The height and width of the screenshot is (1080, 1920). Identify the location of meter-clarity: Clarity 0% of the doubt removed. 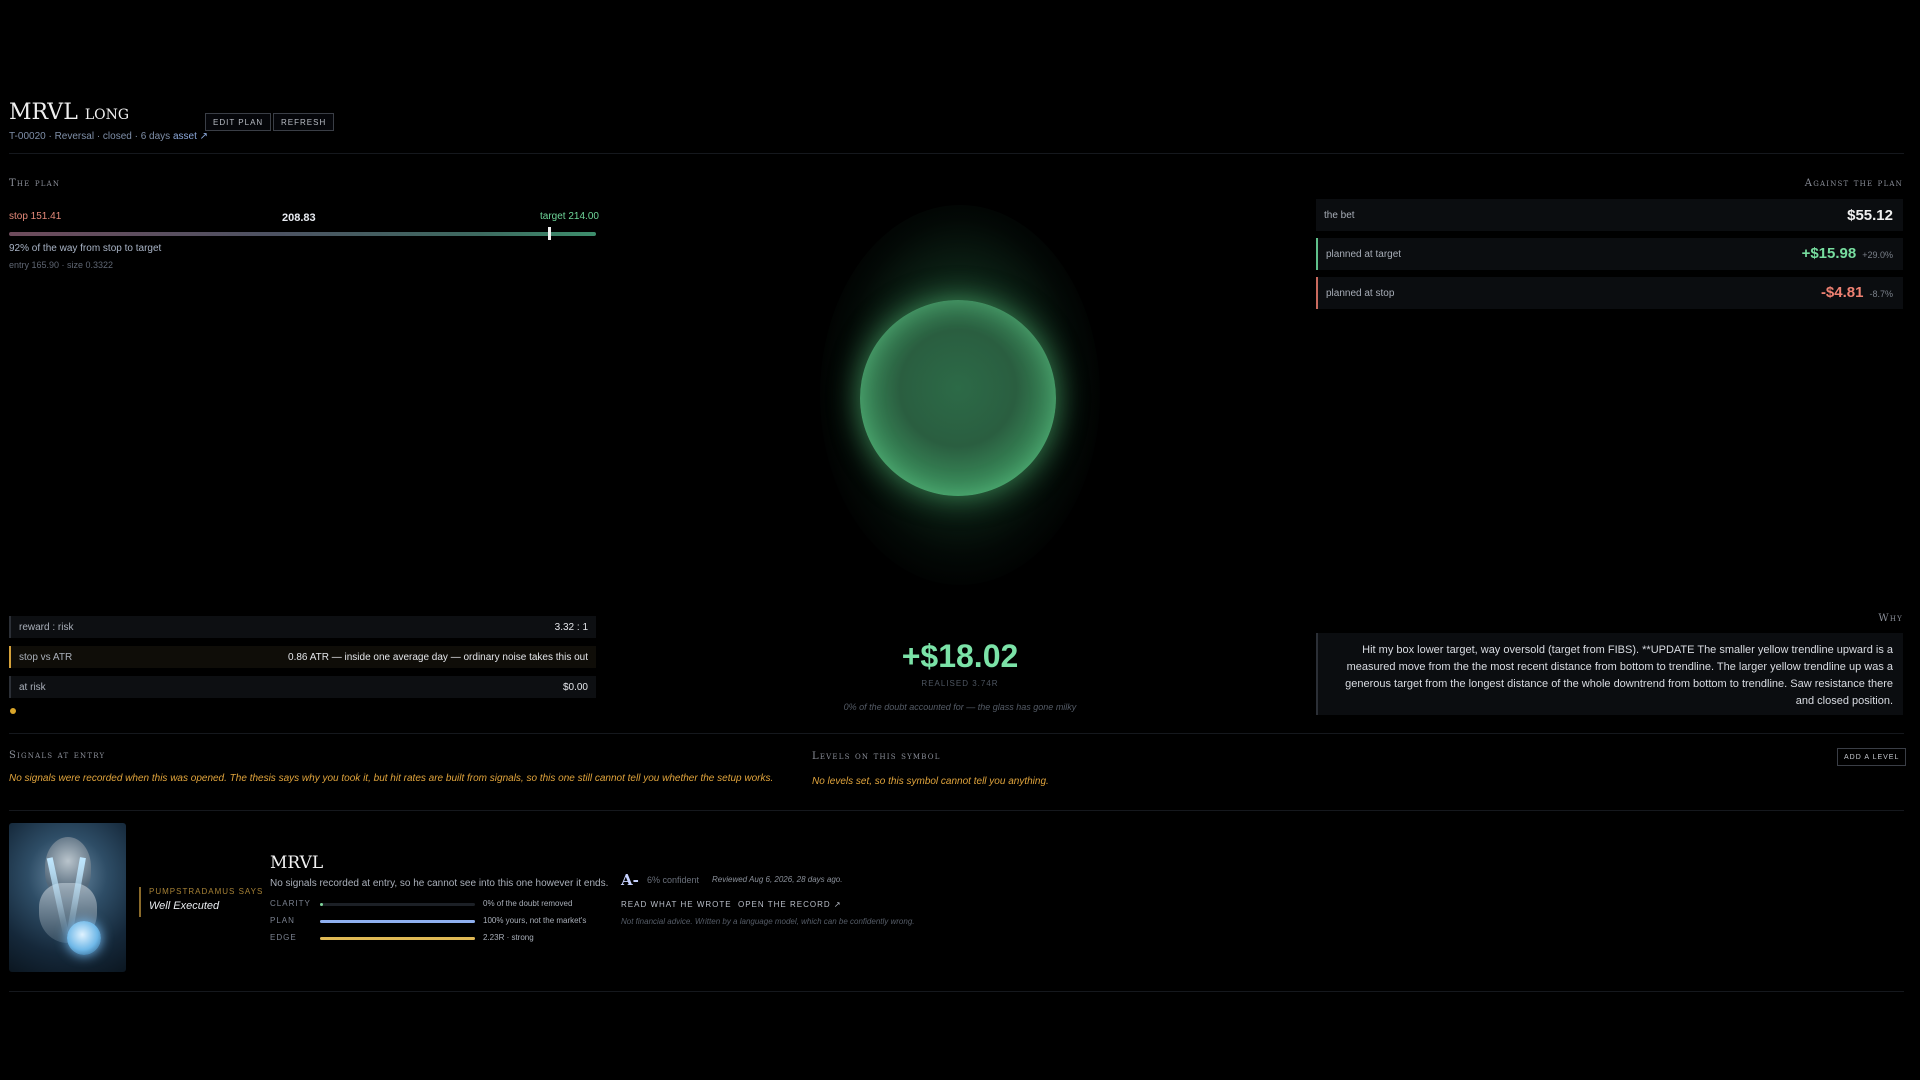
(435, 905).